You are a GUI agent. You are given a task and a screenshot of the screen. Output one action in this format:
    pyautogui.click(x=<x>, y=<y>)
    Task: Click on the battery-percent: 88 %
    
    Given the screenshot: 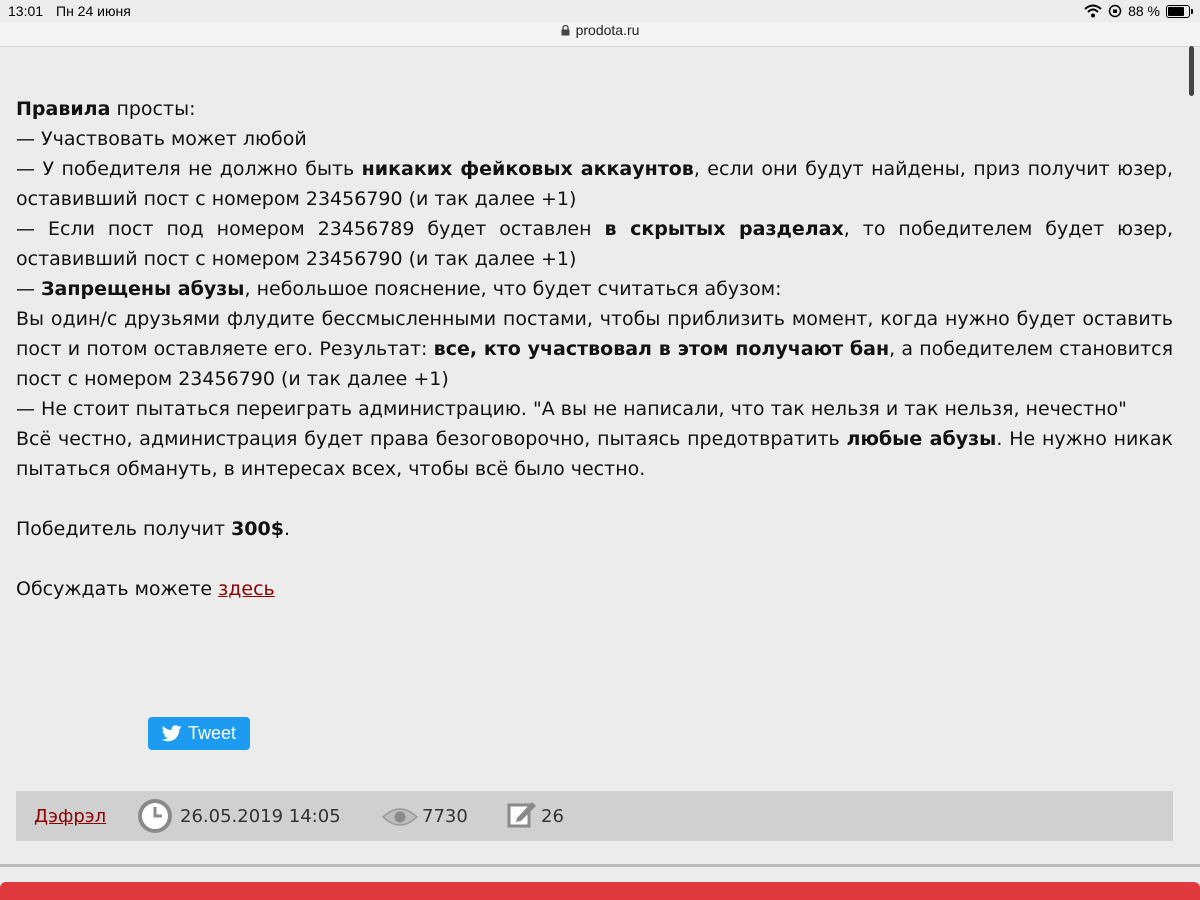 What is the action you would take?
    pyautogui.click(x=1144, y=11)
    